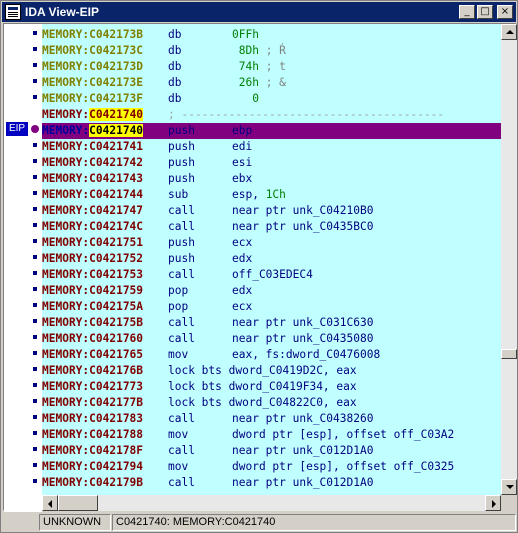  Describe the element at coordinates (306, 354) in the screenshot. I see `instruction-operands: eax, fs:dword_C0476008` at that location.